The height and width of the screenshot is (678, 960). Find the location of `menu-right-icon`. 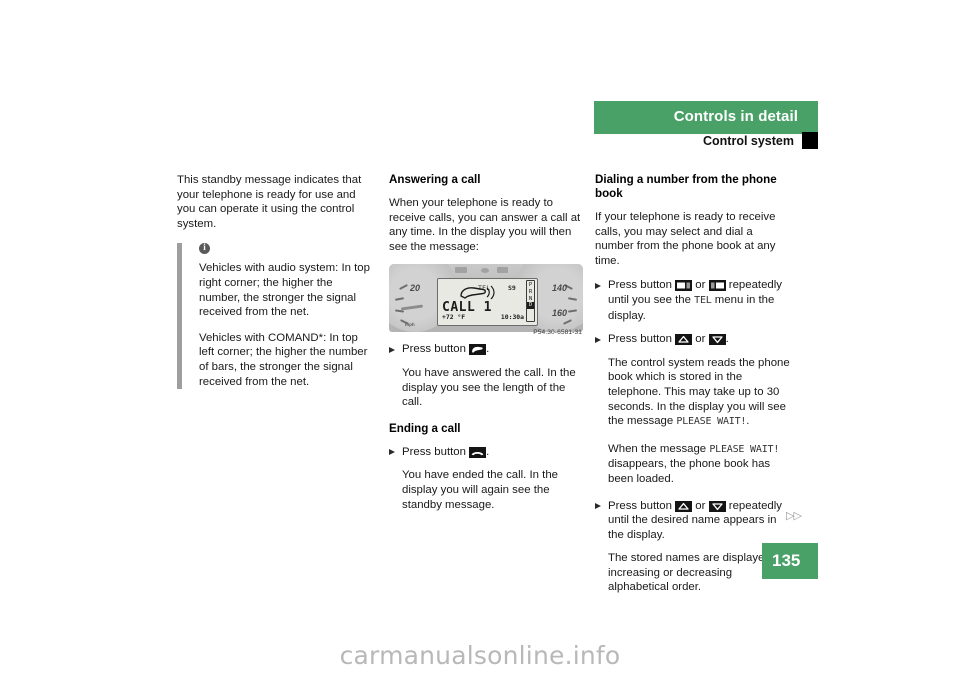

menu-right-icon is located at coordinates (717, 286).